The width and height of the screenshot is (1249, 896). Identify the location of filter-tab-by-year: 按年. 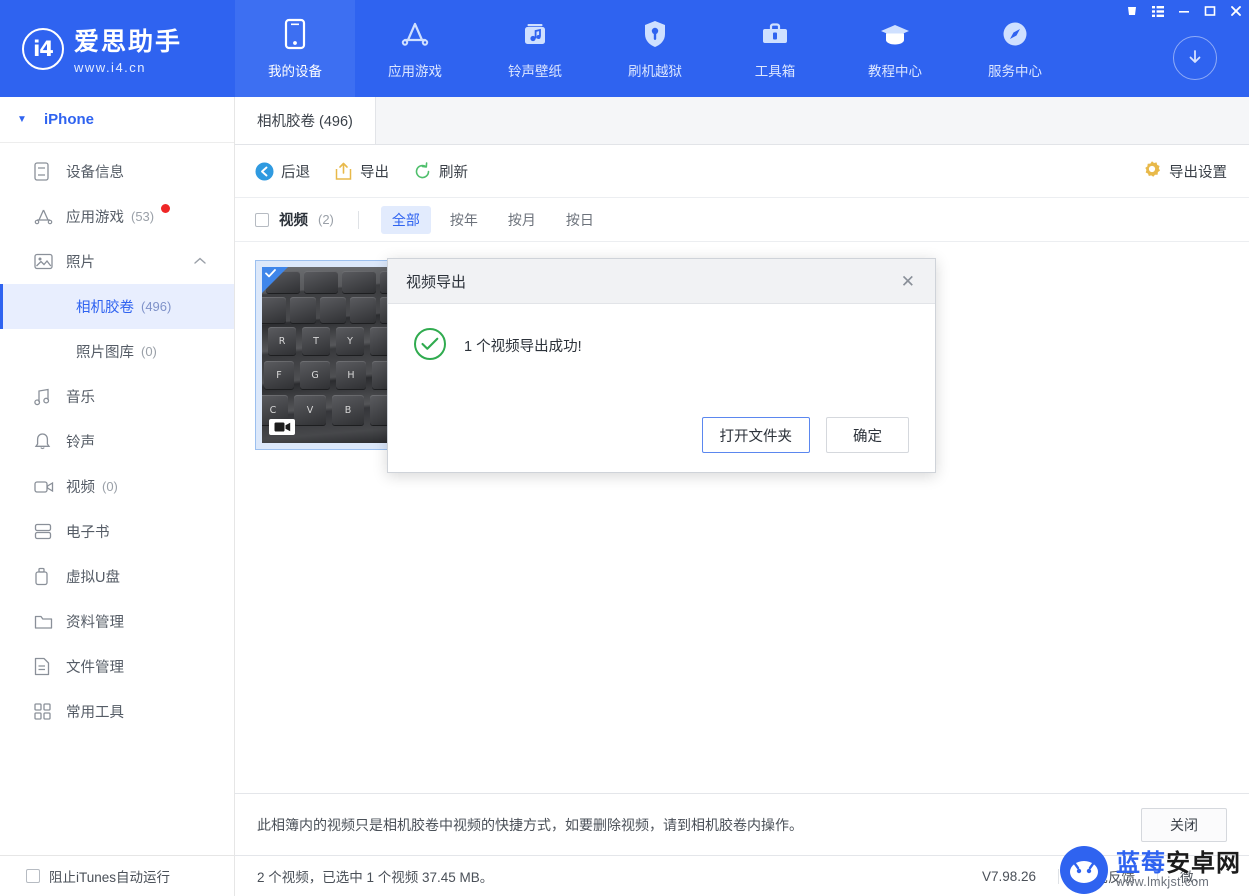
(464, 220).